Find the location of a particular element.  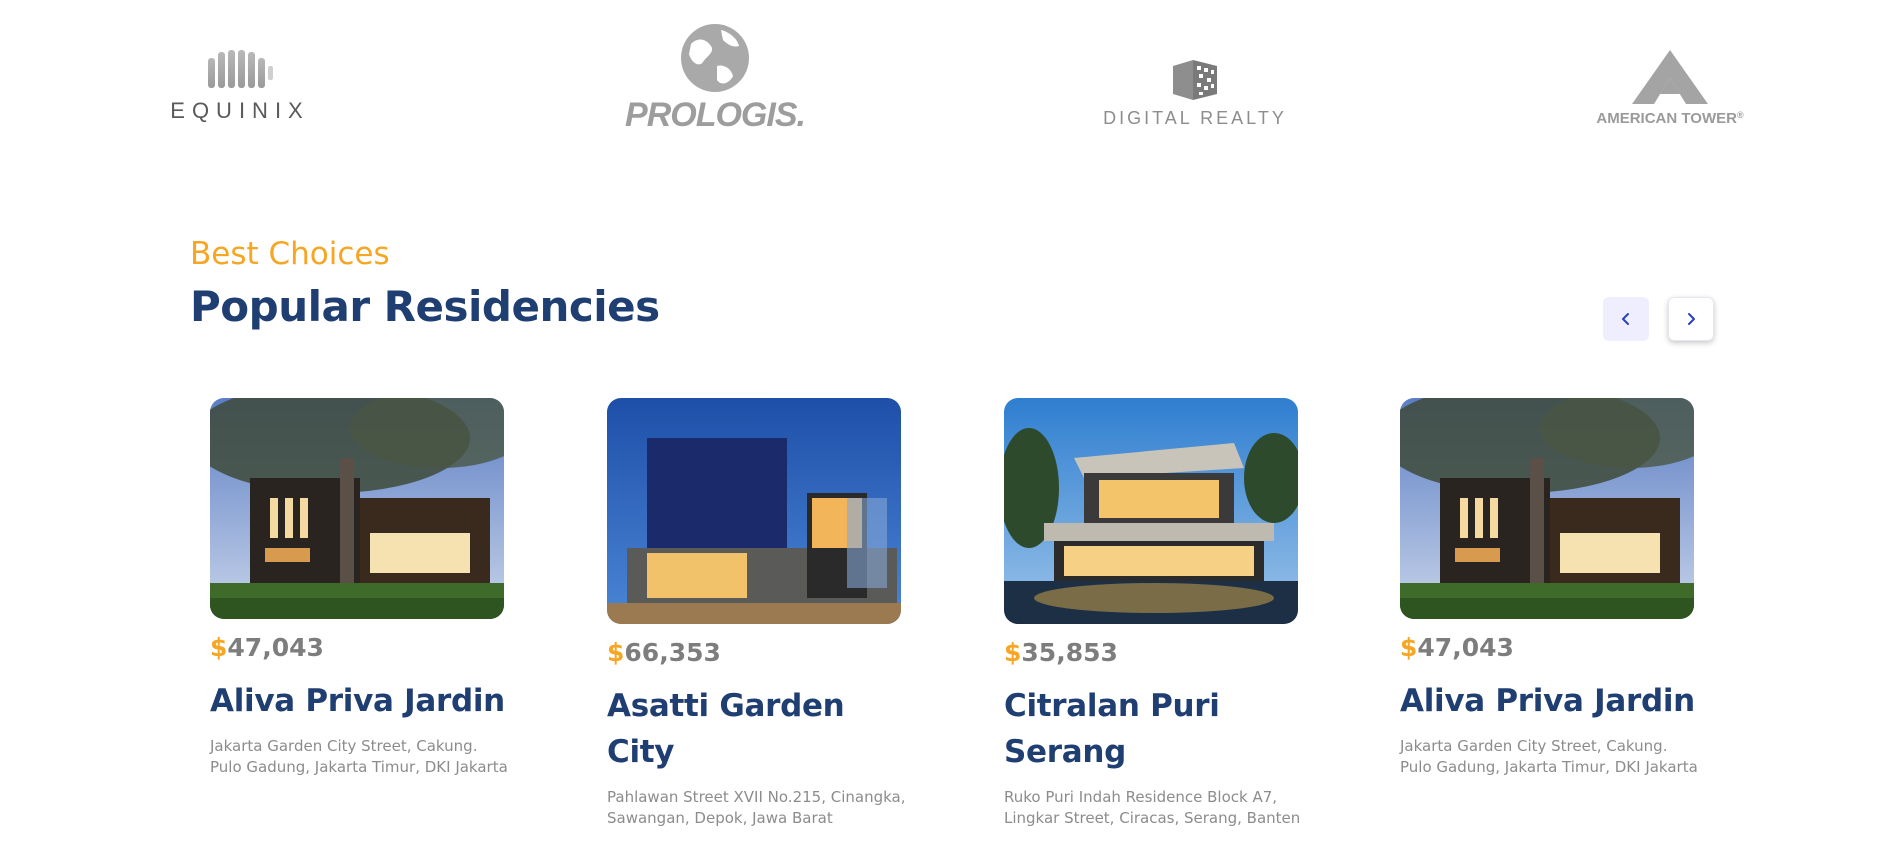

partner-logo-digital-realty: DIGITAL REALTY is located at coordinates (1195, 92).